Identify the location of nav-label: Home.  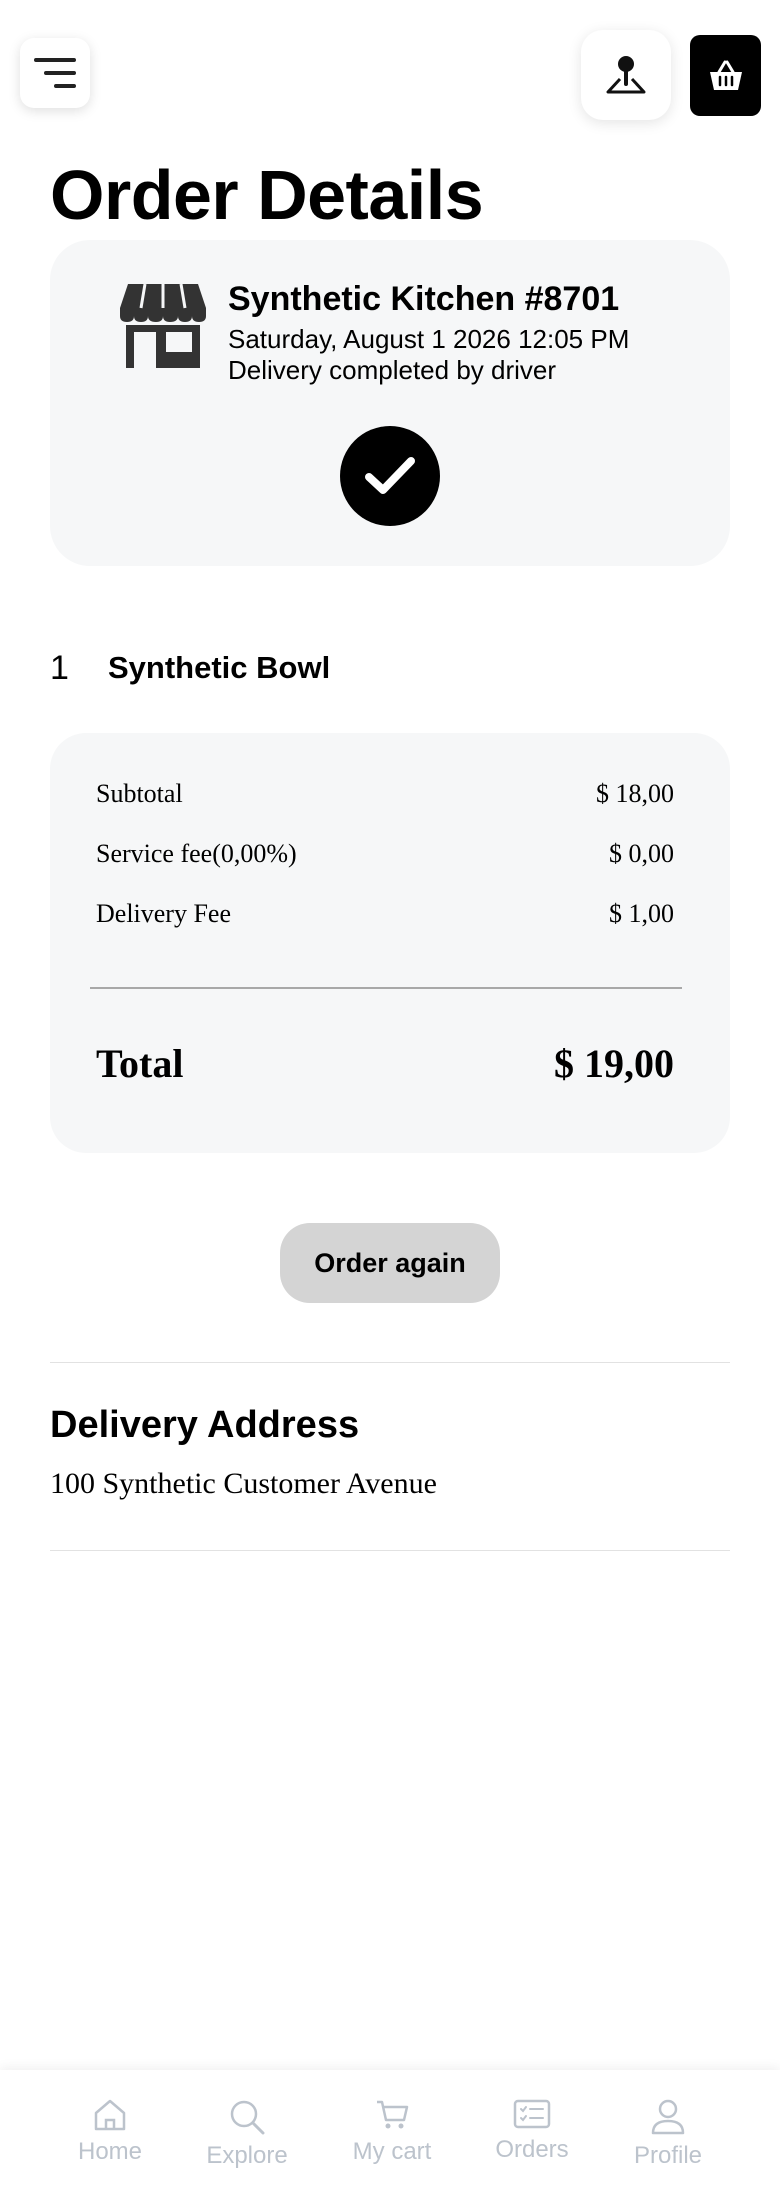
(110, 2151).